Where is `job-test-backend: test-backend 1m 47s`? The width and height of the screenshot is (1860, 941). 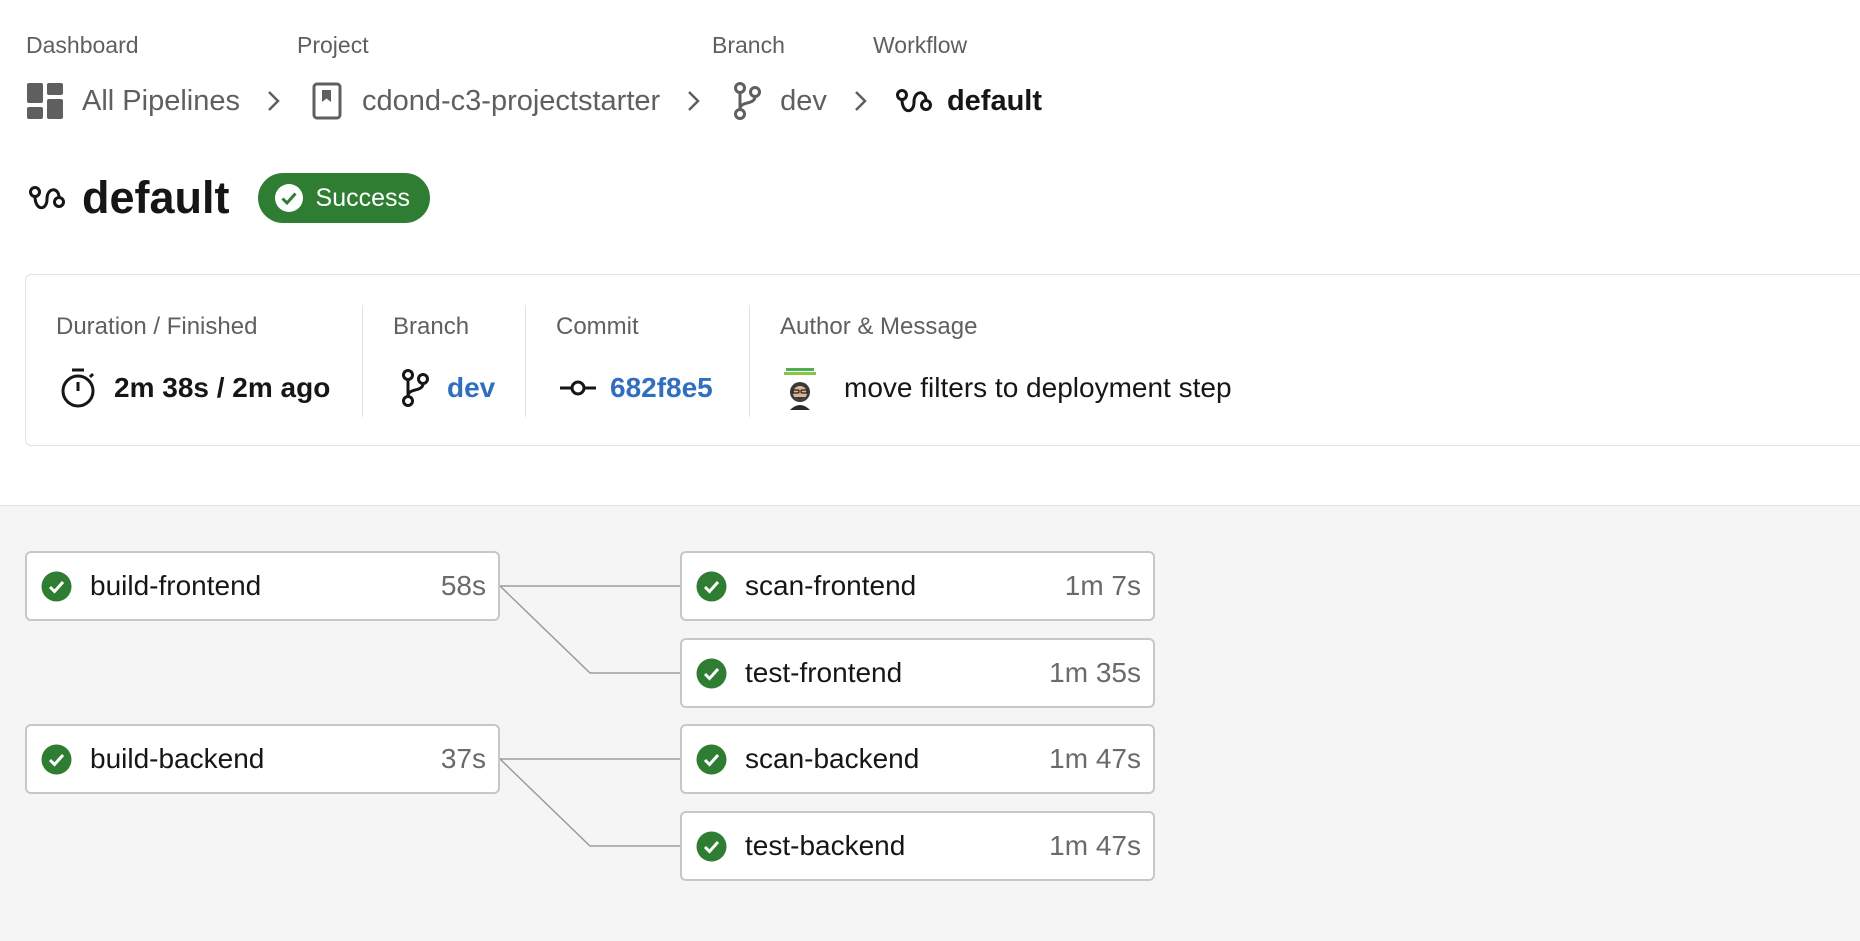 job-test-backend: test-backend 1m 47s is located at coordinates (917, 846).